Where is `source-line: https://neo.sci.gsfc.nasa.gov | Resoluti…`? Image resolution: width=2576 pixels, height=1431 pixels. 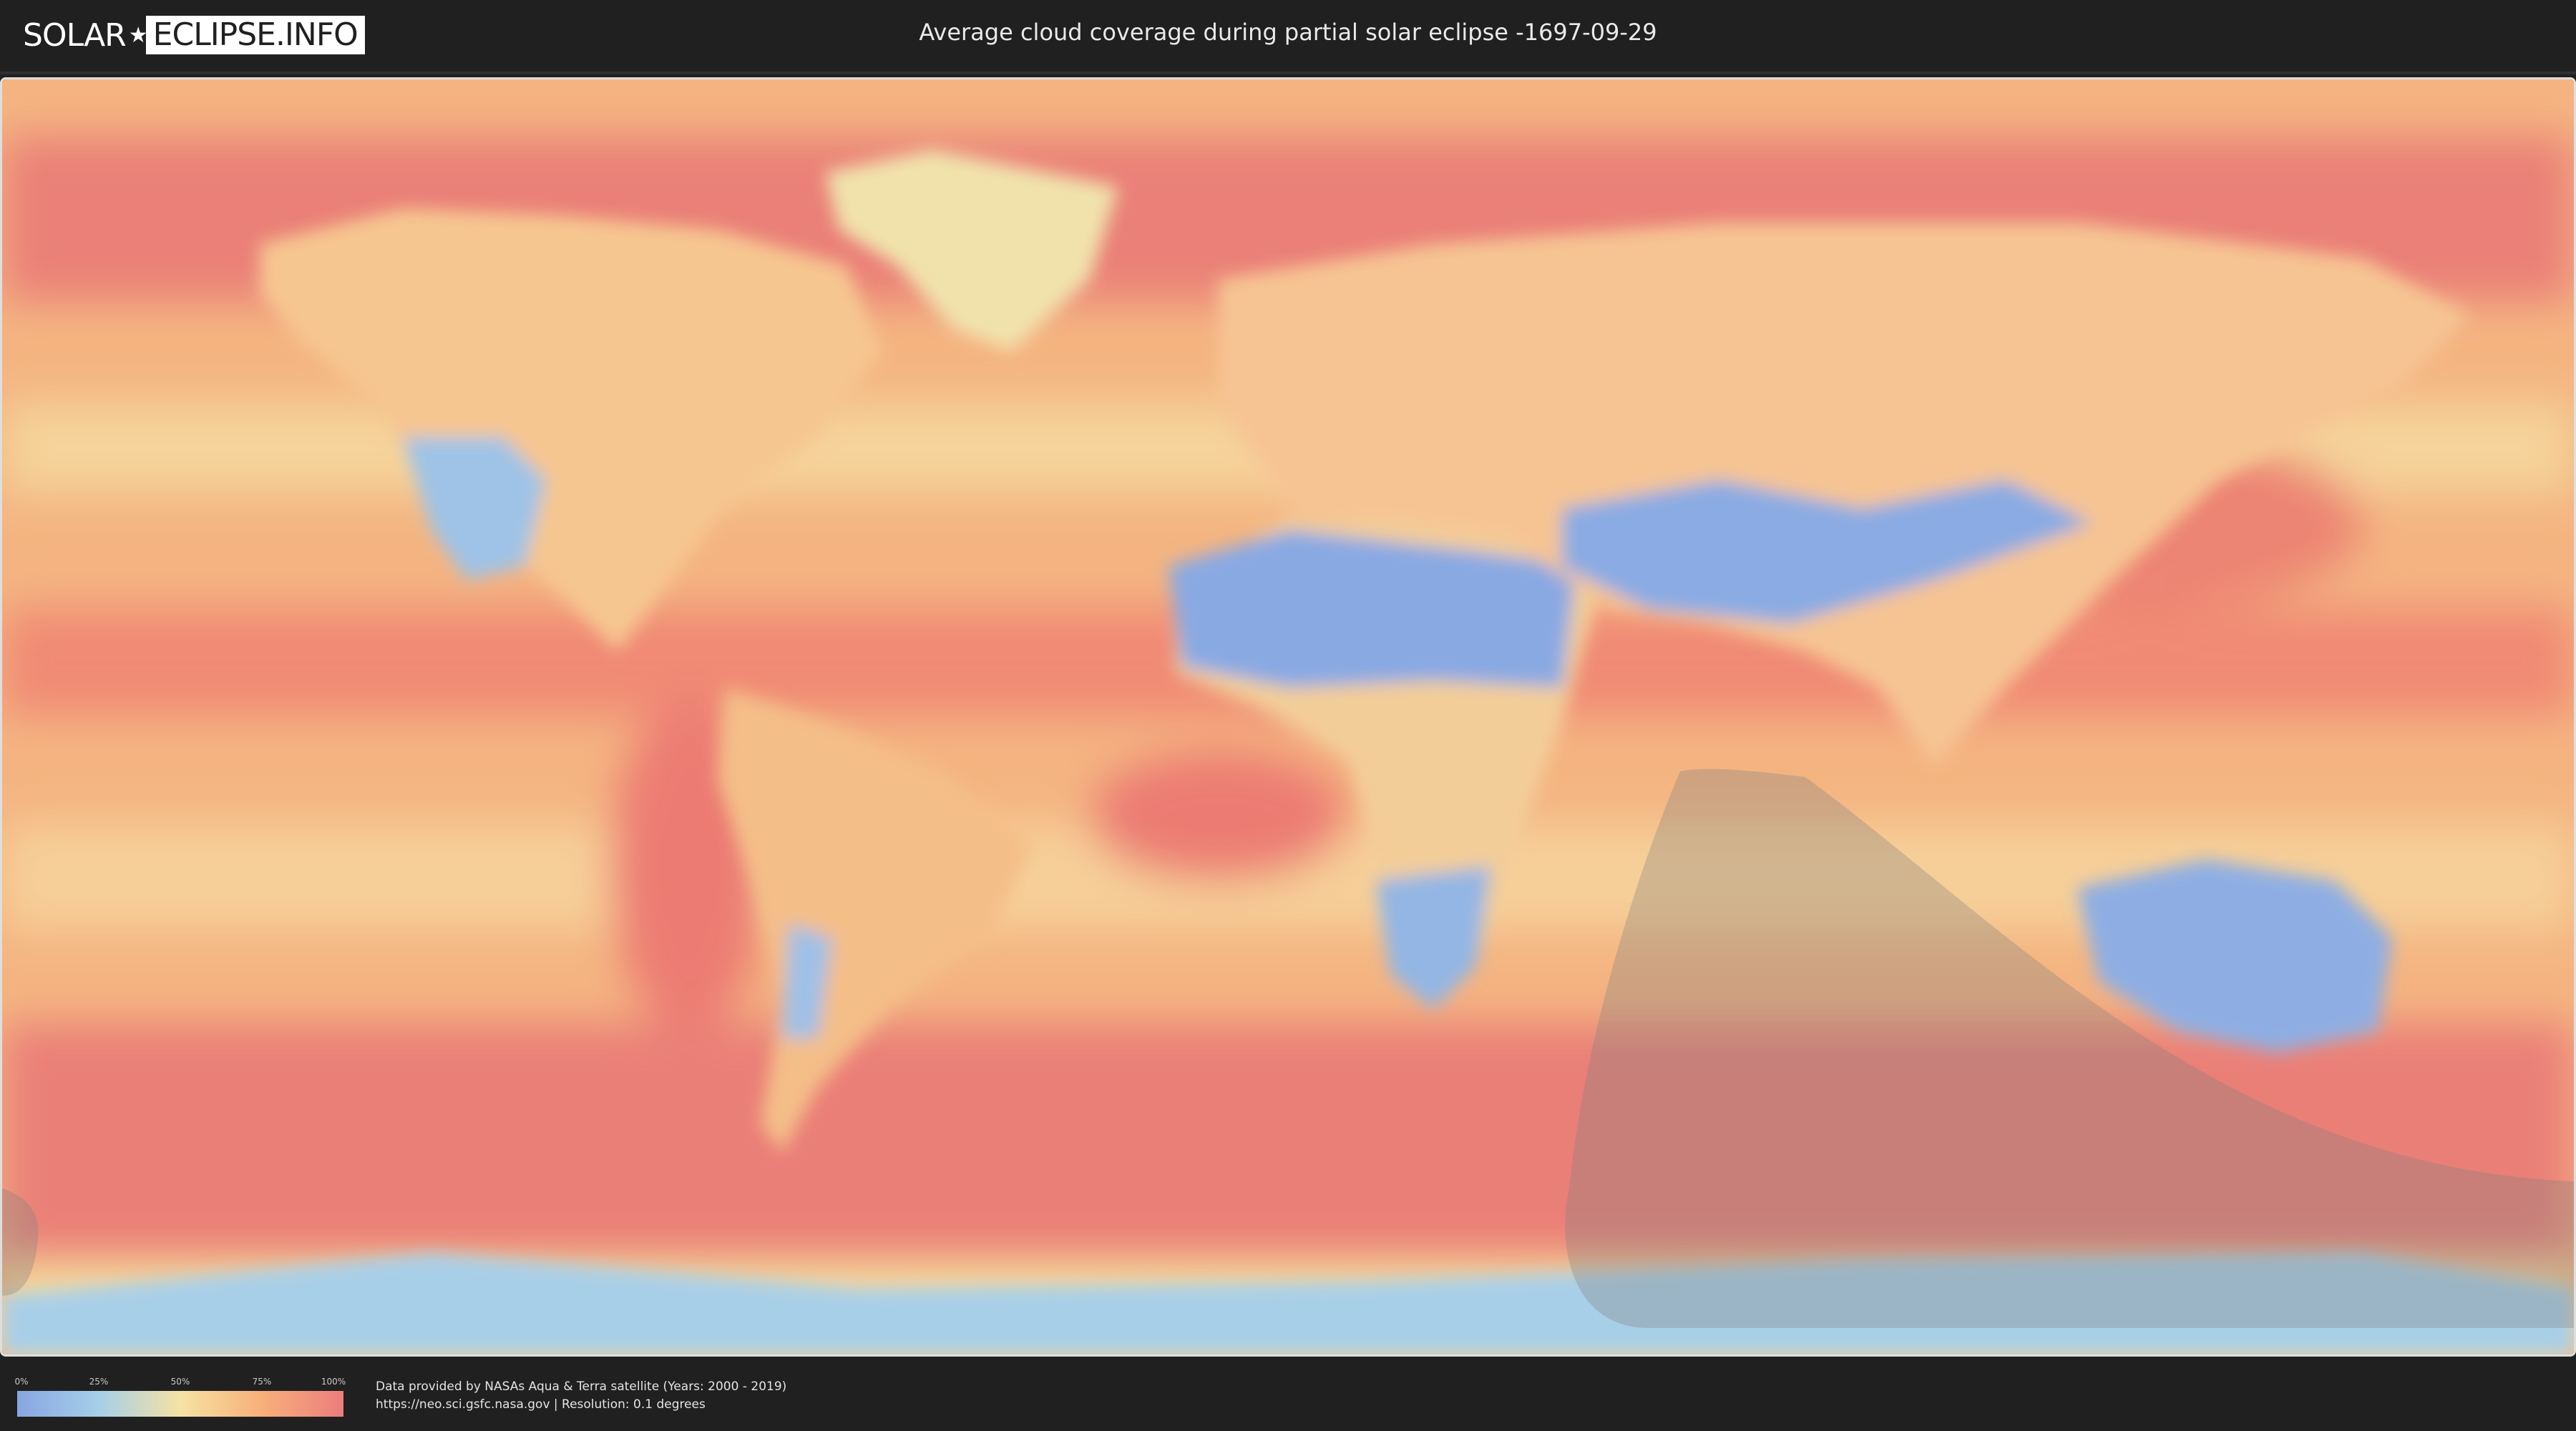
source-line: https://neo.sci.gsfc.nasa.gov | Resoluti… is located at coordinates (541, 1404).